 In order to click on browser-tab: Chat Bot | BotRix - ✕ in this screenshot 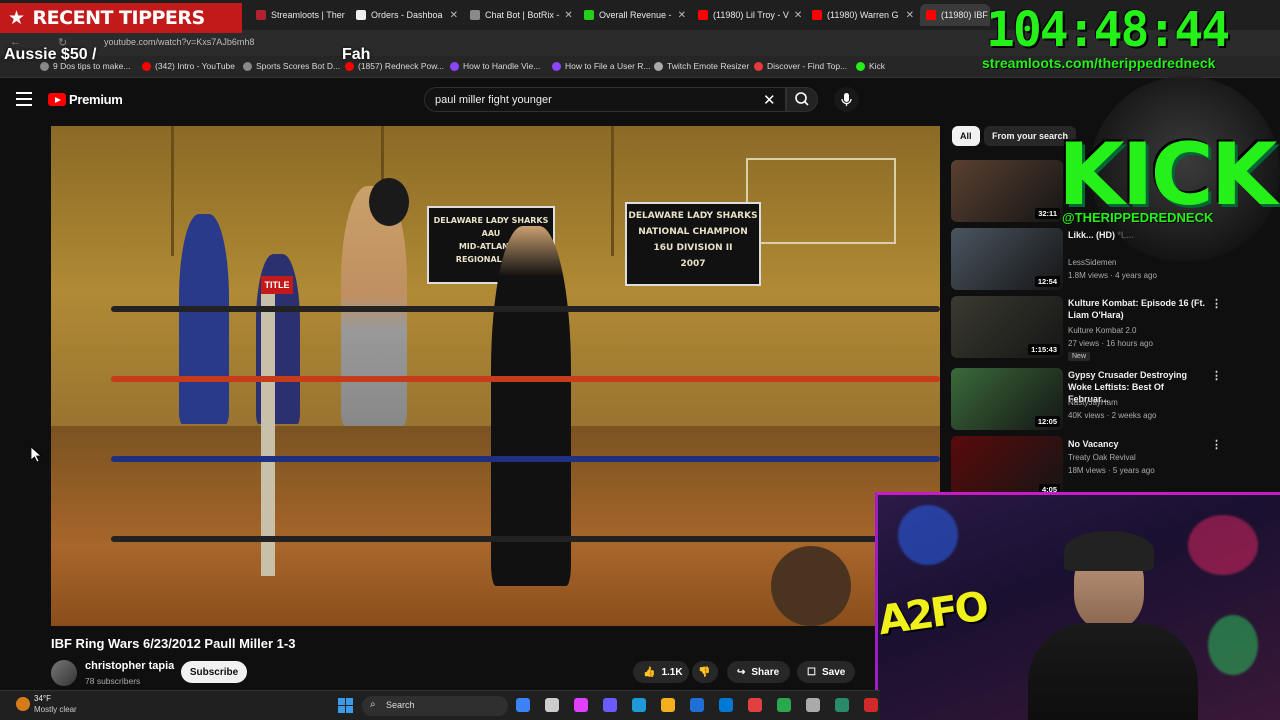, I will do `click(521, 15)`.